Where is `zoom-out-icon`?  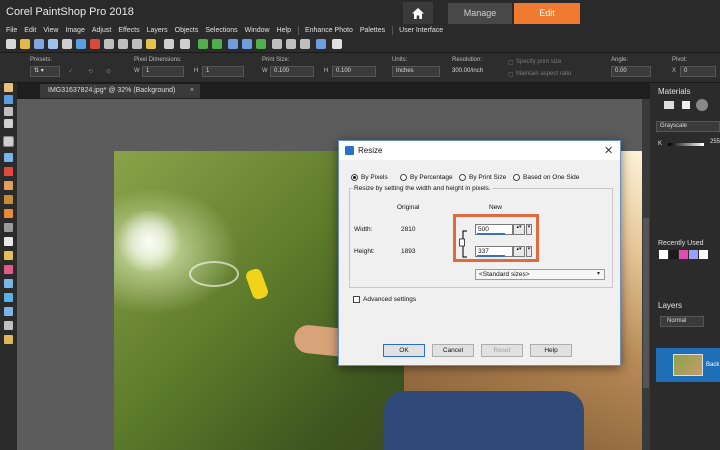
zoom-out-icon is located at coordinates (277, 44).